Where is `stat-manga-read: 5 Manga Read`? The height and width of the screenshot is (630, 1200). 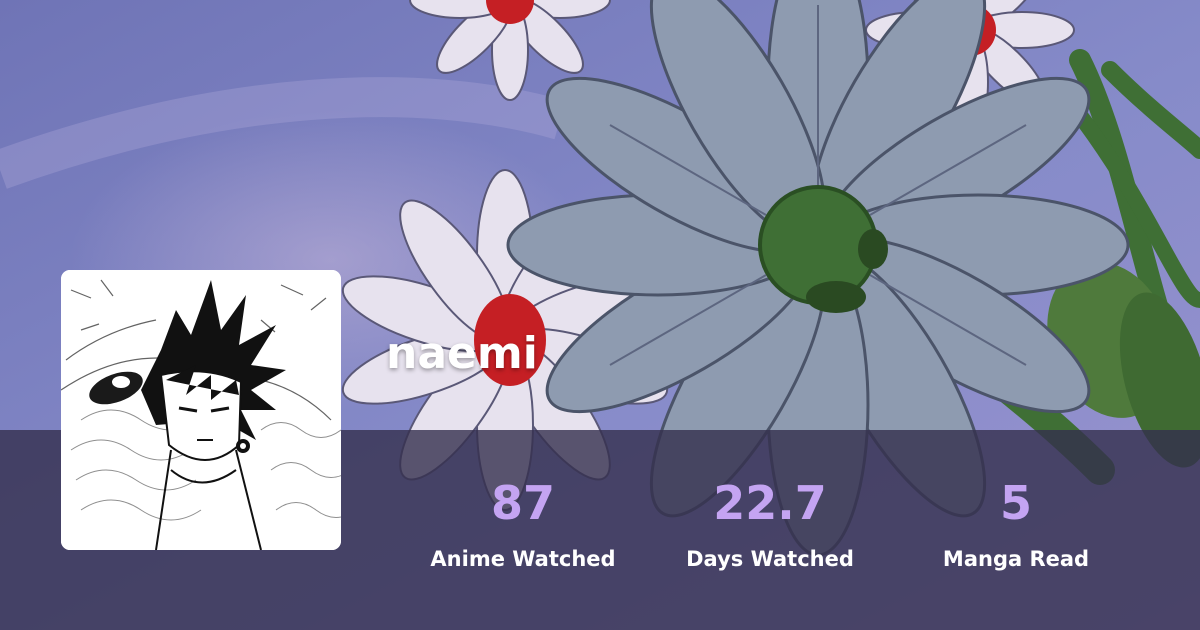
stat-manga-read: 5 Manga Read is located at coordinates (1016, 523).